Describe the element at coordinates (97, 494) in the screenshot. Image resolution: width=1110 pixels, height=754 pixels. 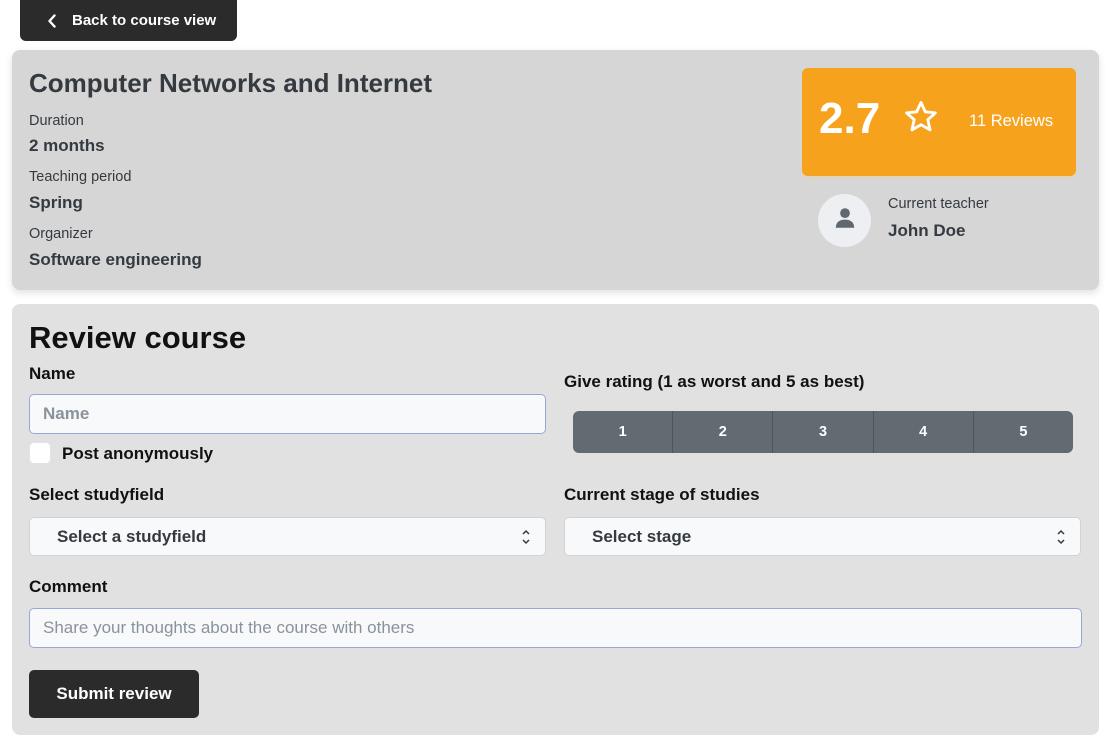
I see `studyfield-label: Select studyfield` at that location.